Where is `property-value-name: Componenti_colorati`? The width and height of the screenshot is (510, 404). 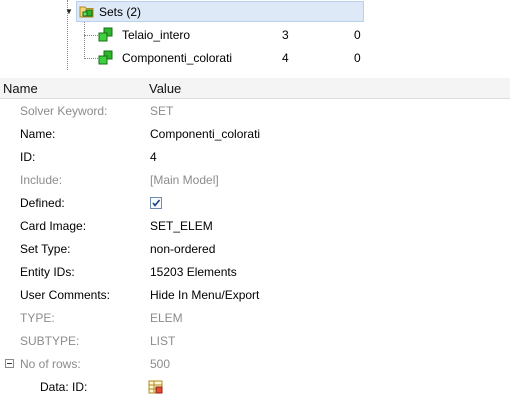
property-value-name: Componenti_colorati is located at coordinates (205, 134).